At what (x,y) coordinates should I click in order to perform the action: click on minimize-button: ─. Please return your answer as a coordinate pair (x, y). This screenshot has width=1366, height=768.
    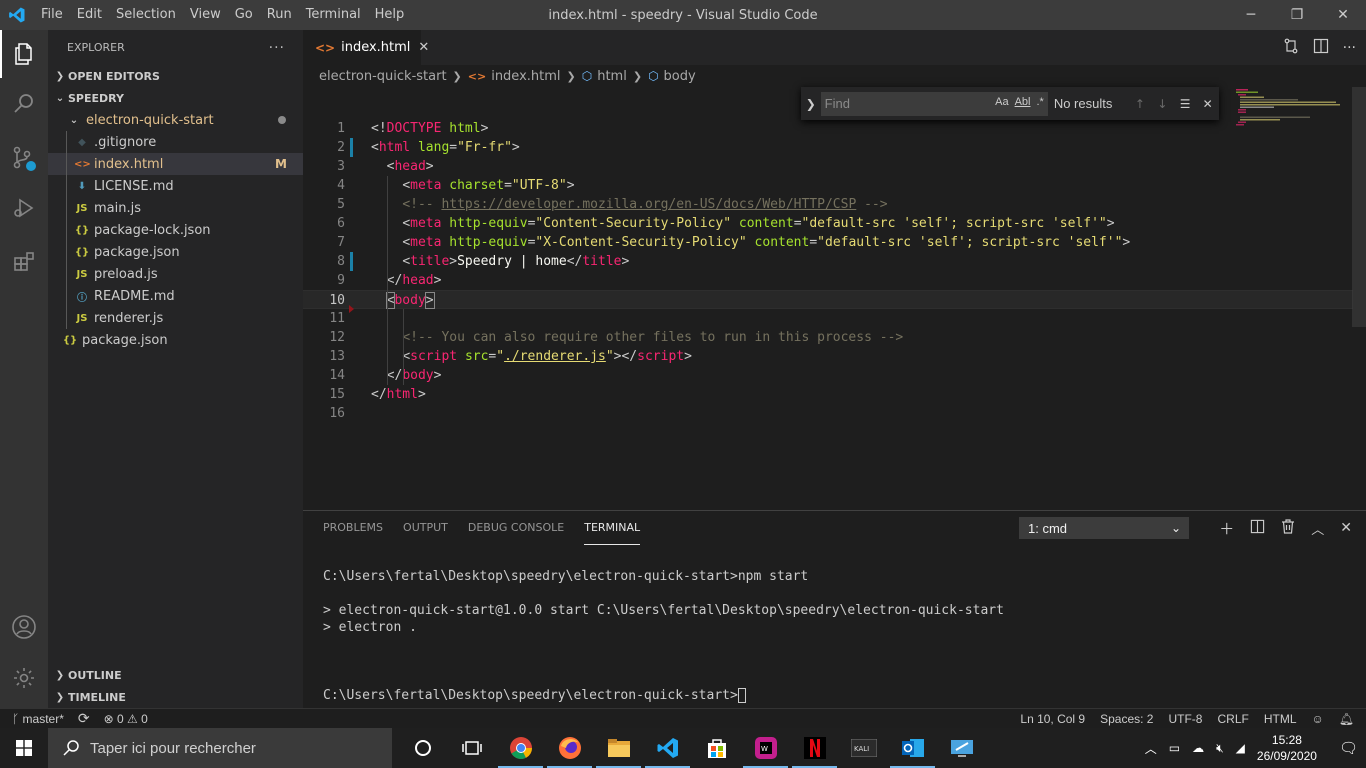
    Looking at the image, I should click on (1251, 15).